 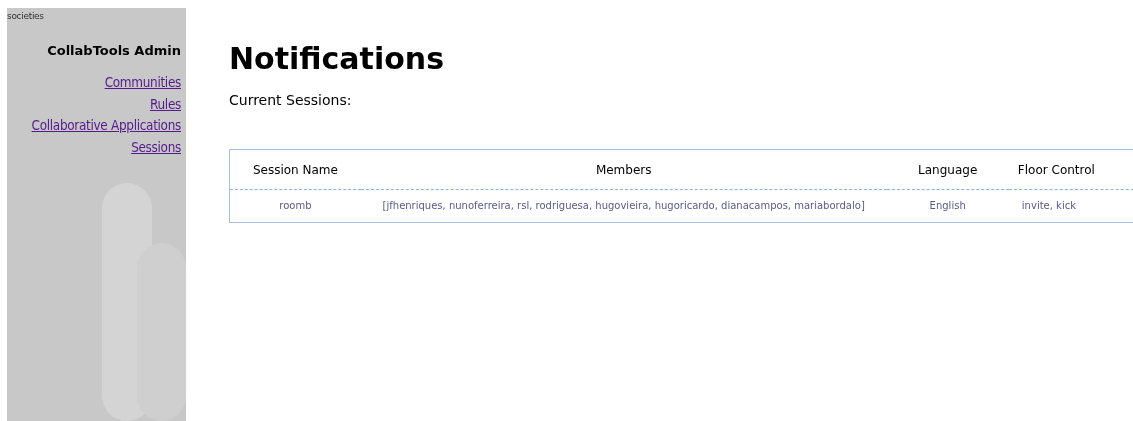 I want to click on nav-link: Sessions, so click(x=156, y=147).